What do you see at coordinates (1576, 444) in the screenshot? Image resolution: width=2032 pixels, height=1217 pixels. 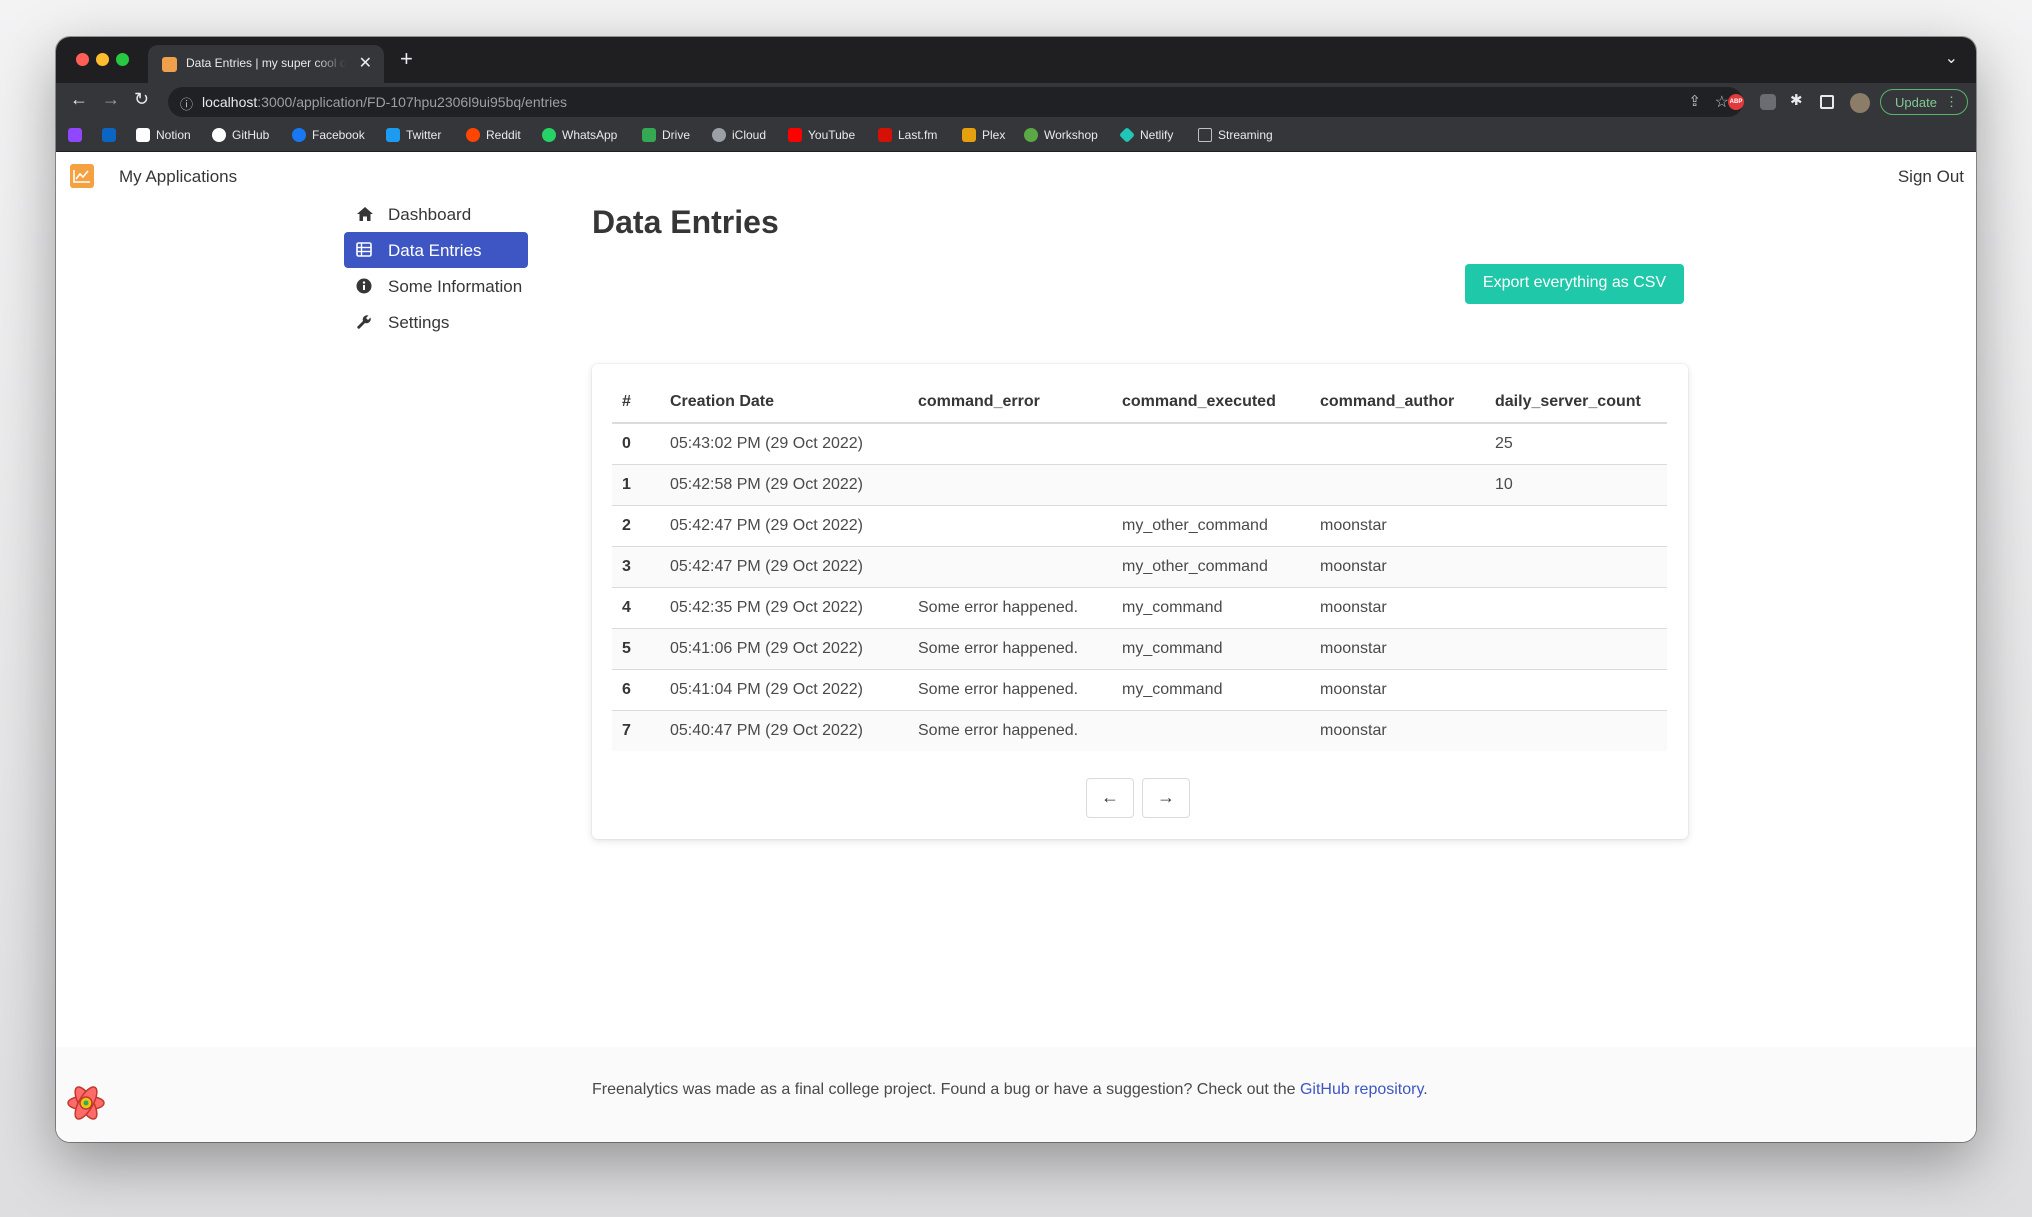 I see `cell-daily-server-count: 25` at bounding box center [1576, 444].